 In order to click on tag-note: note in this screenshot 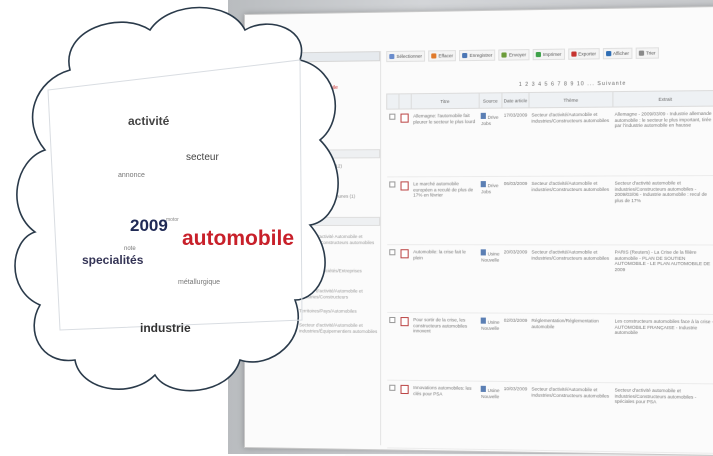, I will do `click(130, 249)`.